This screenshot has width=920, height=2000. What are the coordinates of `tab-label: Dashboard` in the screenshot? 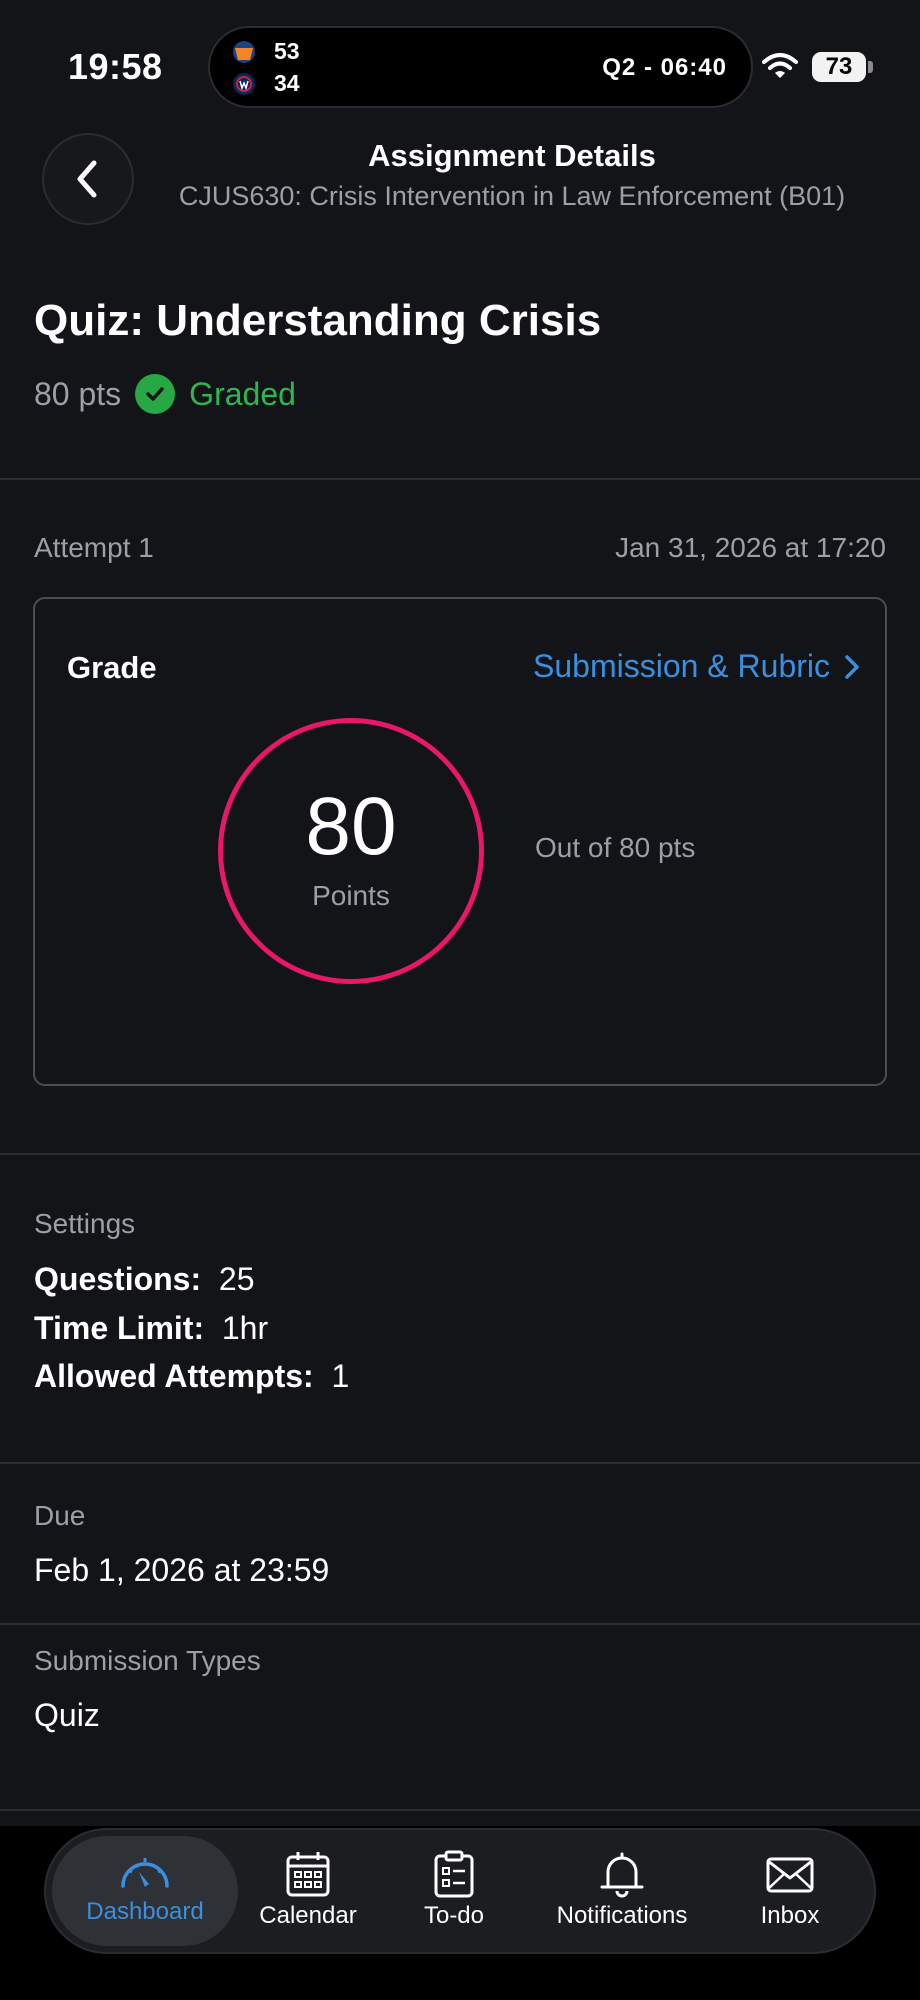 It's located at (145, 1911).